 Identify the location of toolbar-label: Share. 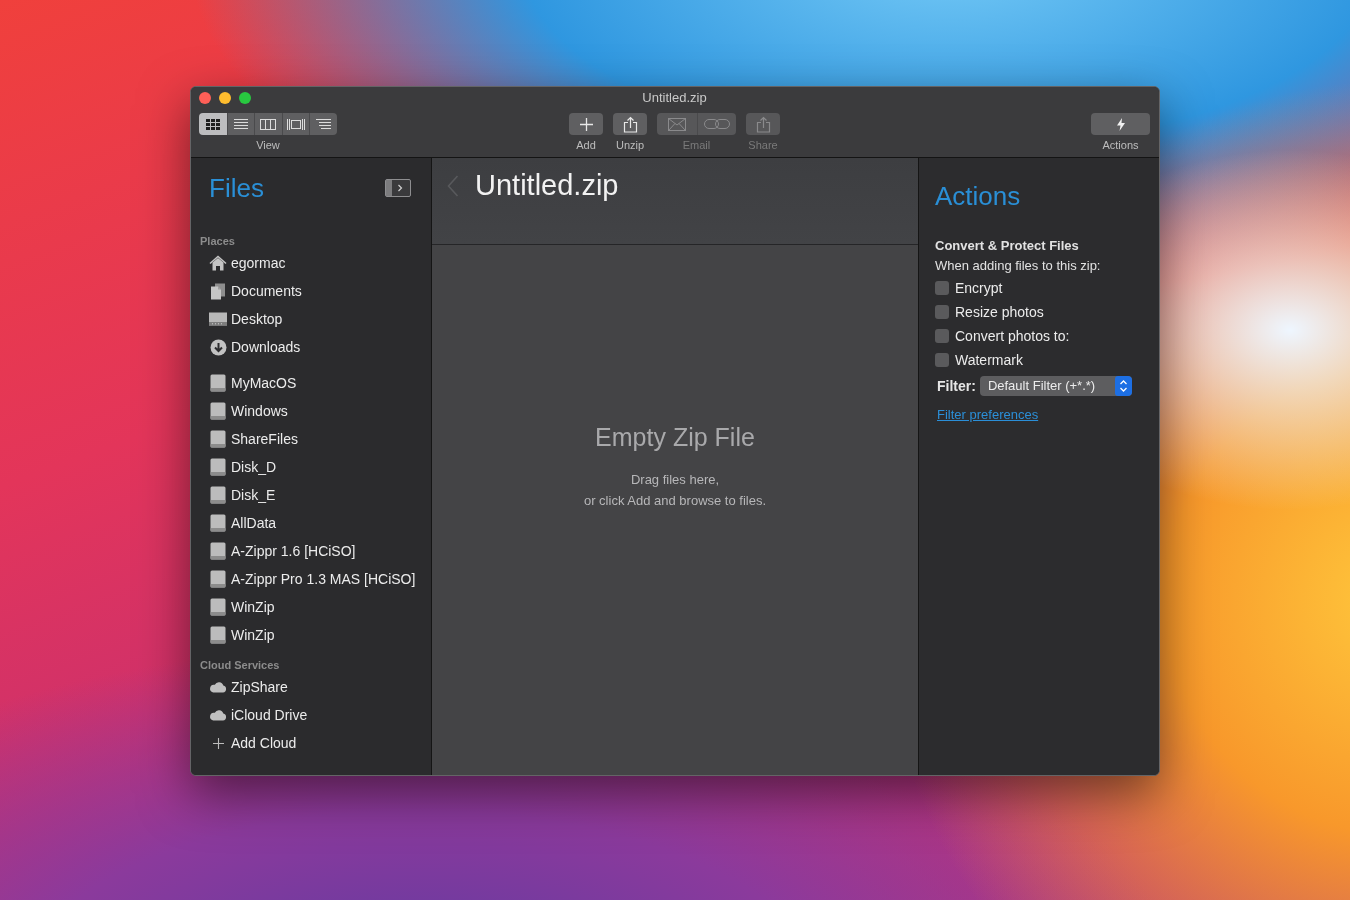
(763, 145).